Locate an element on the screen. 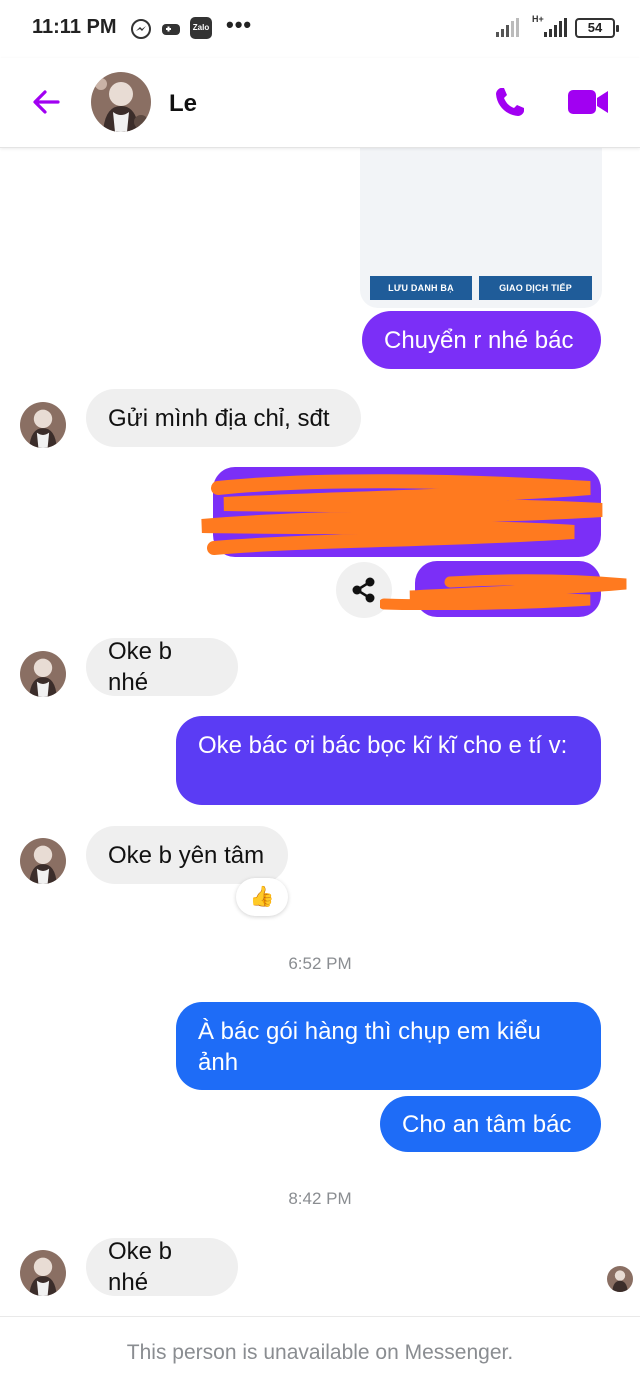 Image resolution: width=640 pixels, height=1386 pixels. unavailable-text: This person is unavailable on Messenger. is located at coordinates (320, 1352).